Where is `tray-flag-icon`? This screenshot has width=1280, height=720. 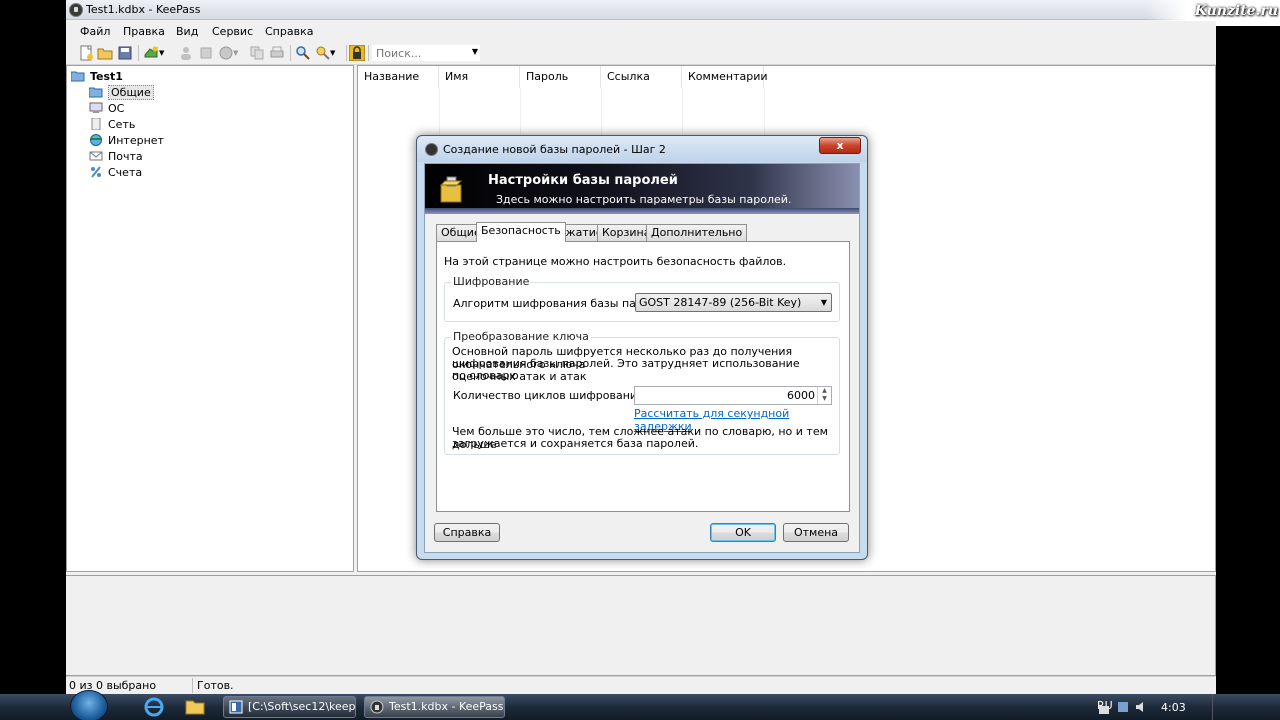 tray-flag-icon is located at coordinates (1104, 710).